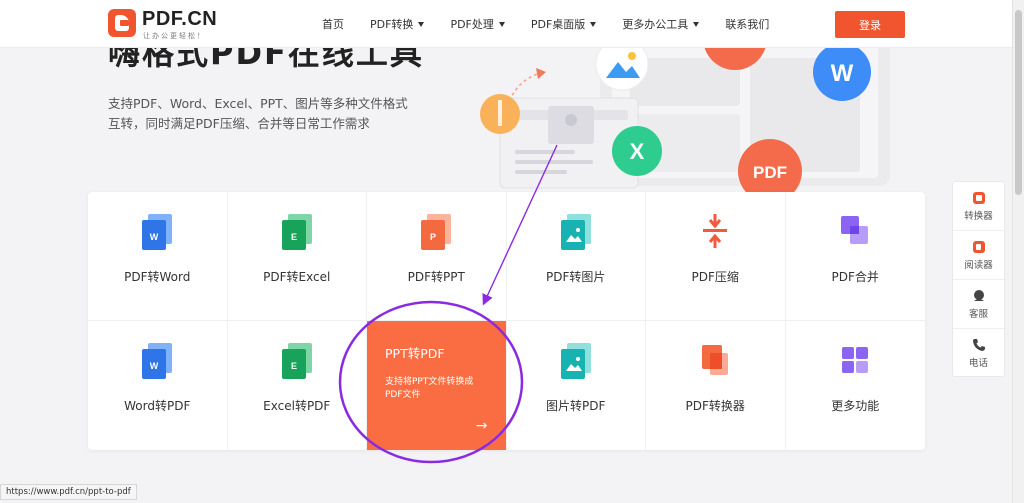  I want to click on site-logo: PDF.CN 让办公更轻松！, so click(163, 24).